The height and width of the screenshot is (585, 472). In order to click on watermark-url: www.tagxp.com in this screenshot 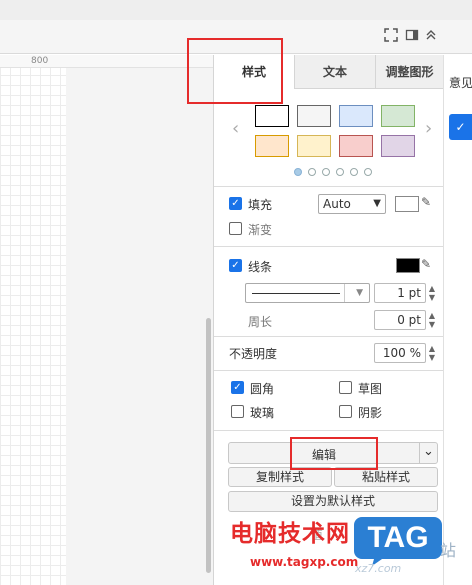, I will do `click(304, 562)`.